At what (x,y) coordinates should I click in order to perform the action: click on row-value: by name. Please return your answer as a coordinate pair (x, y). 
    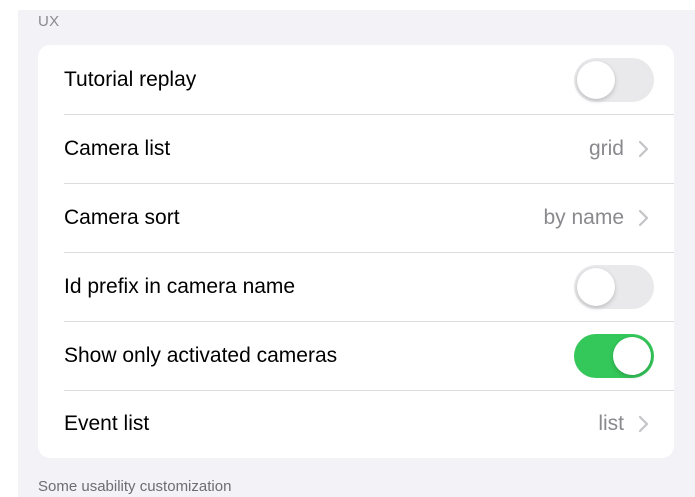
    Looking at the image, I should click on (583, 217).